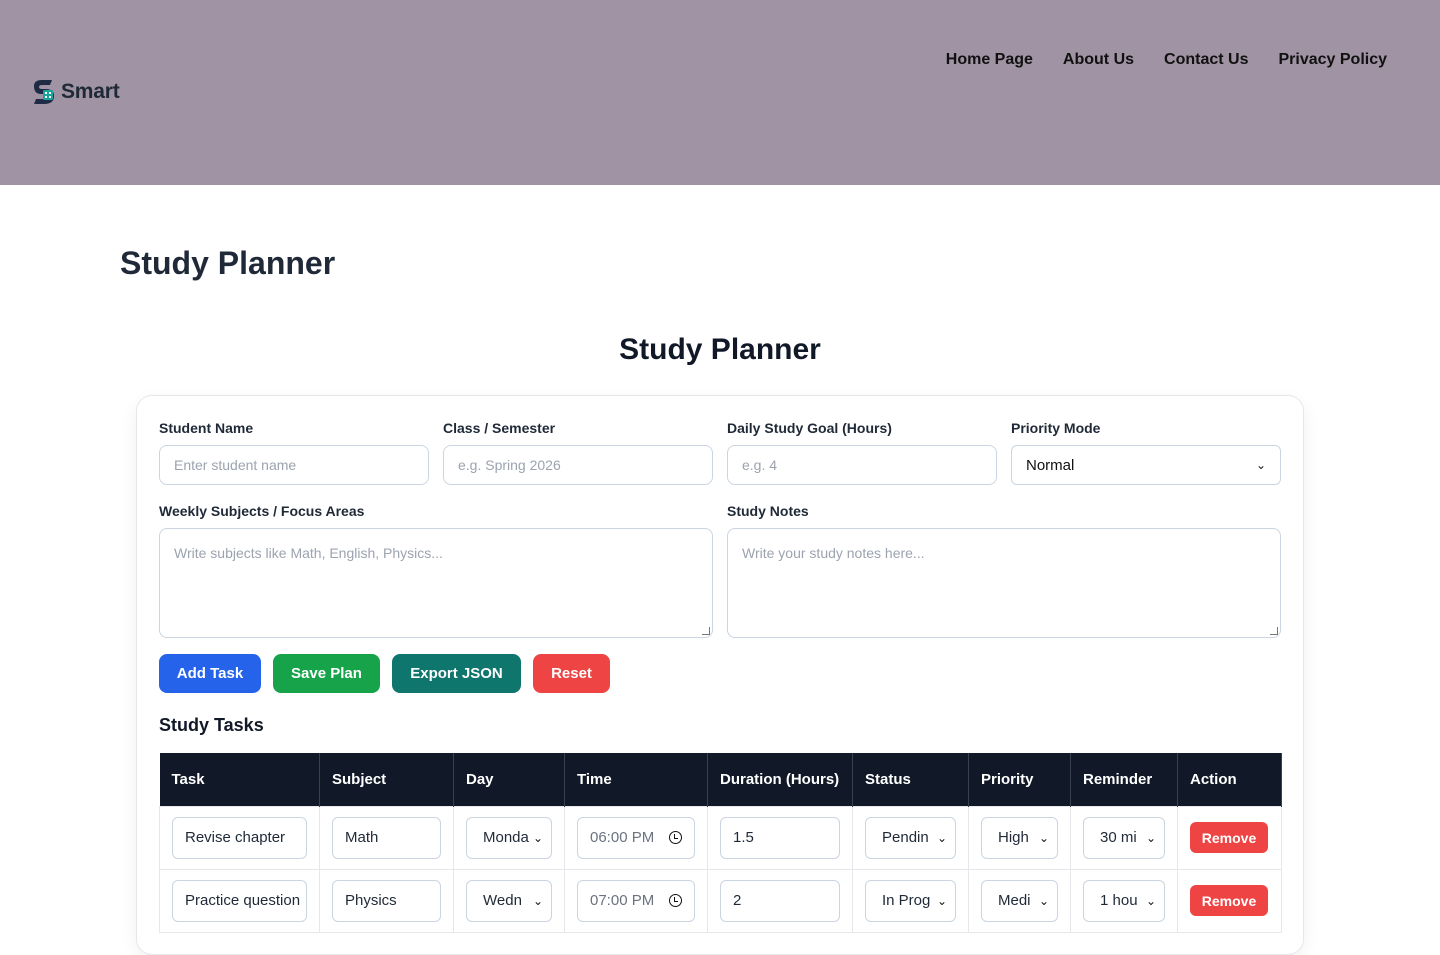 The height and width of the screenshot is (955, 1440). Describe the element at coordinates (386, 837) in the screenshot. I see `subject-input: Math` at that location.